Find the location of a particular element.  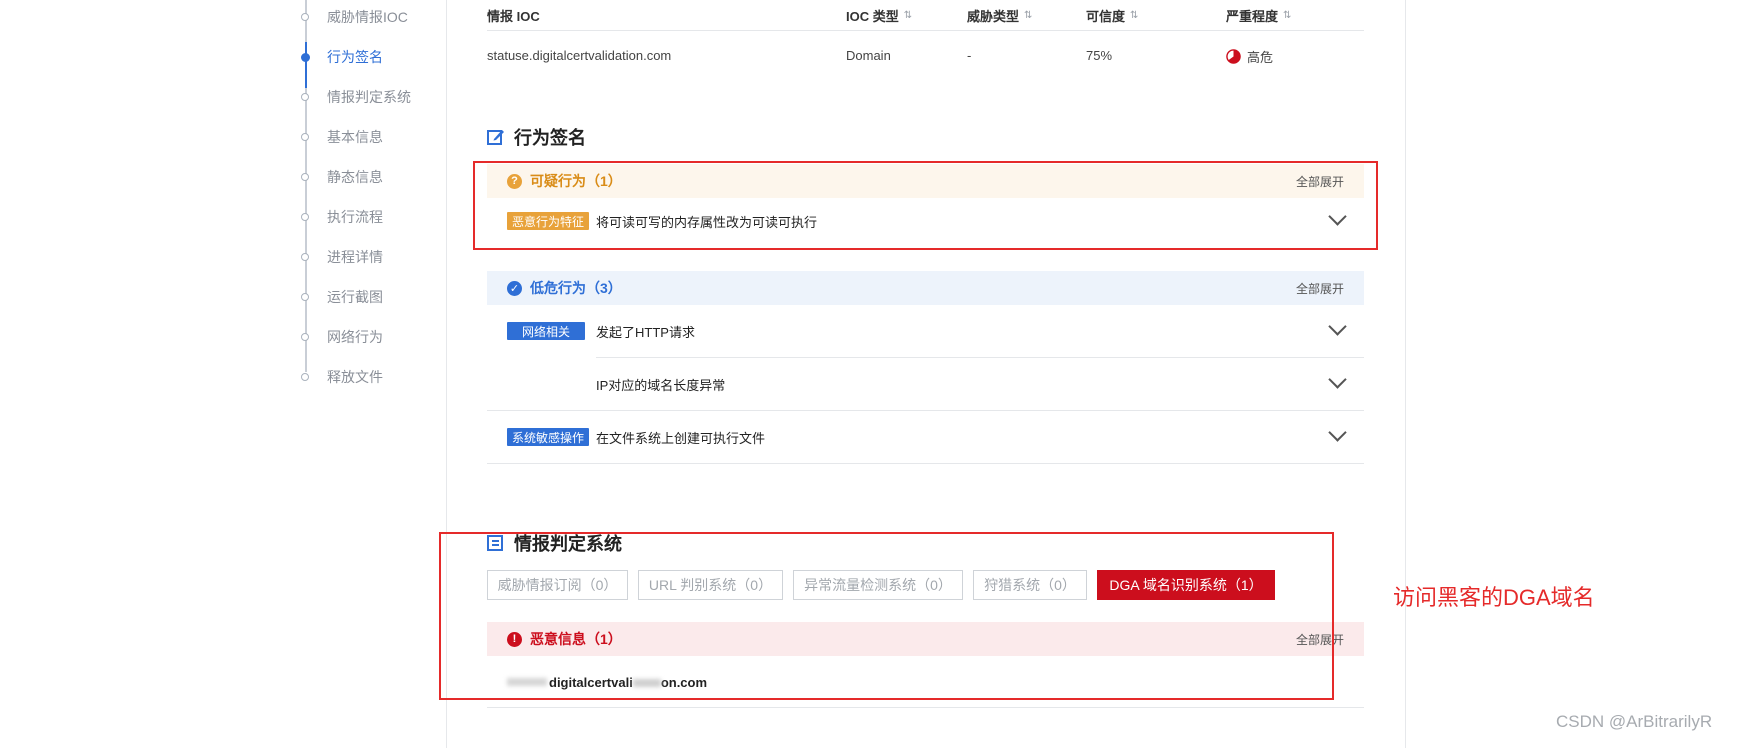

check-icon: ✓ is located at coordinates (514, 288).